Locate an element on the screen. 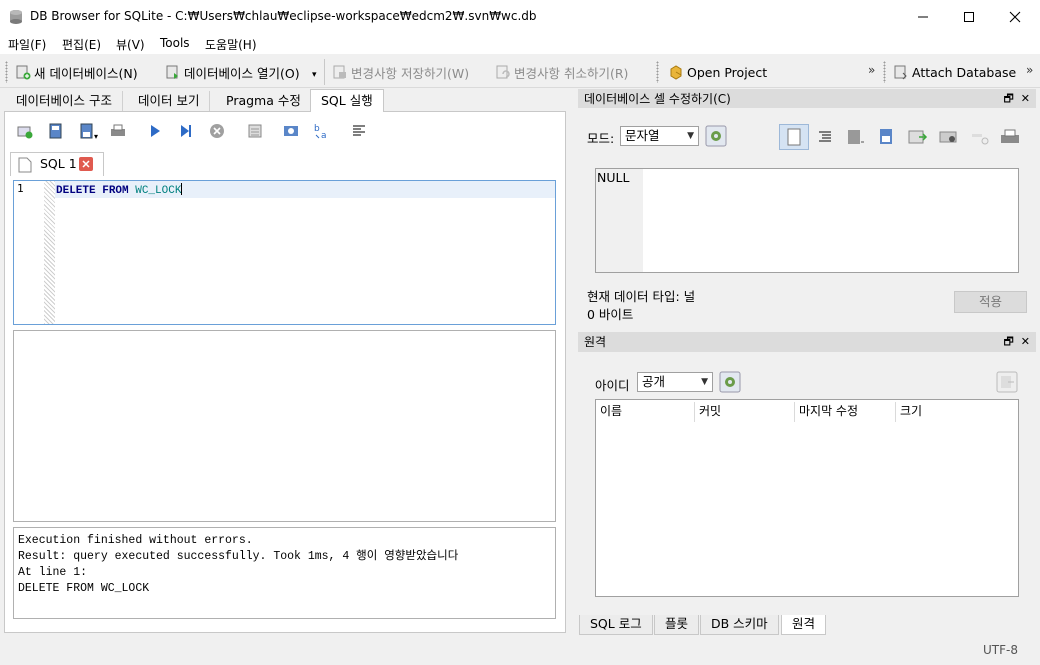 This screenshot has height=665, width=1040. save-dropdown-icon: ▾ is located at coordinates (96, 136).